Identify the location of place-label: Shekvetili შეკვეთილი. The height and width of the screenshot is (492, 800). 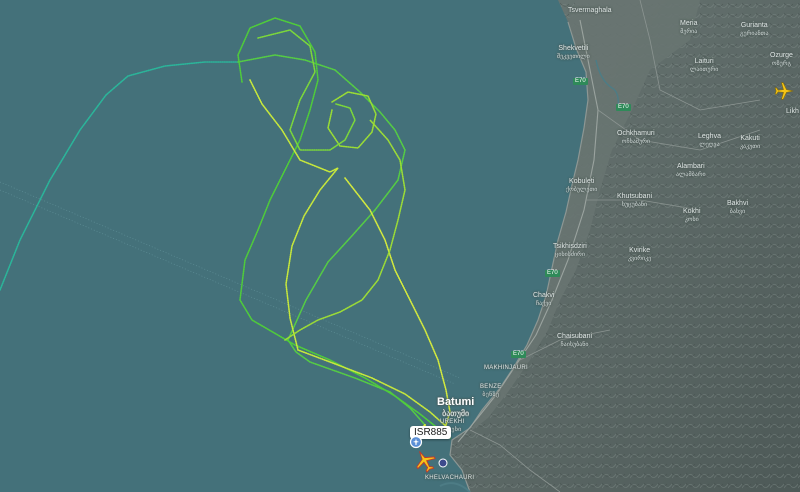
(573, 52).